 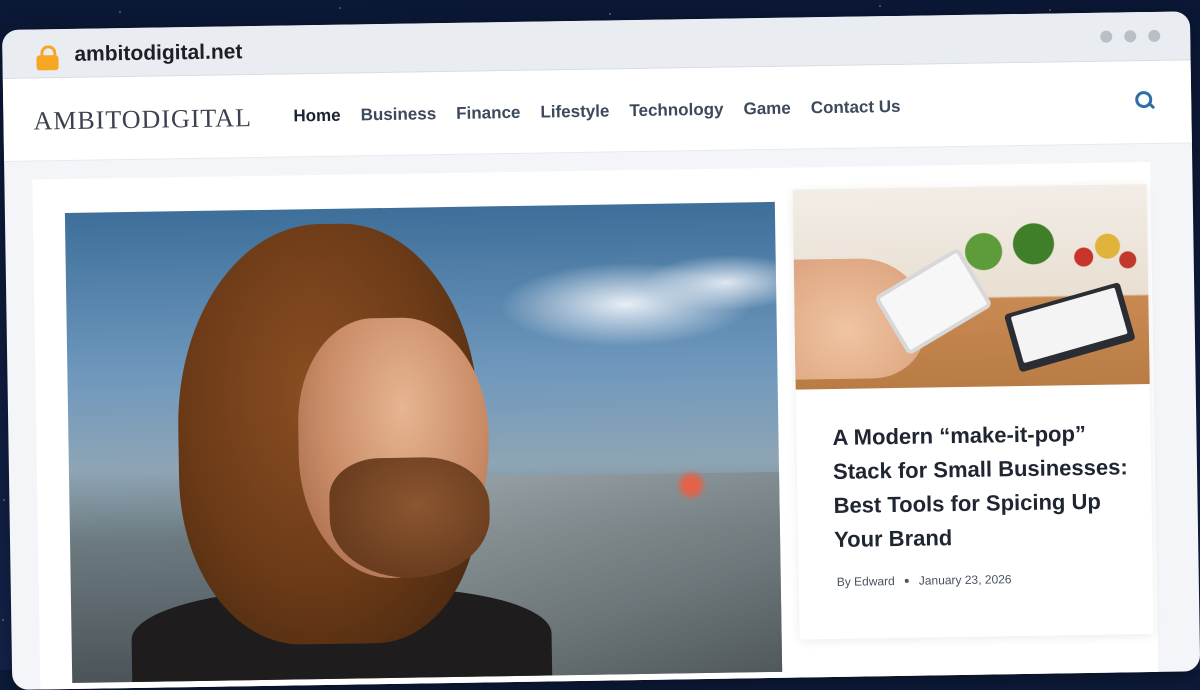 What do you see at coordinates (574, 111) in the screenshot?
I see `nav-lifestyle: Lifestyle` at bounding box center [574, 111].